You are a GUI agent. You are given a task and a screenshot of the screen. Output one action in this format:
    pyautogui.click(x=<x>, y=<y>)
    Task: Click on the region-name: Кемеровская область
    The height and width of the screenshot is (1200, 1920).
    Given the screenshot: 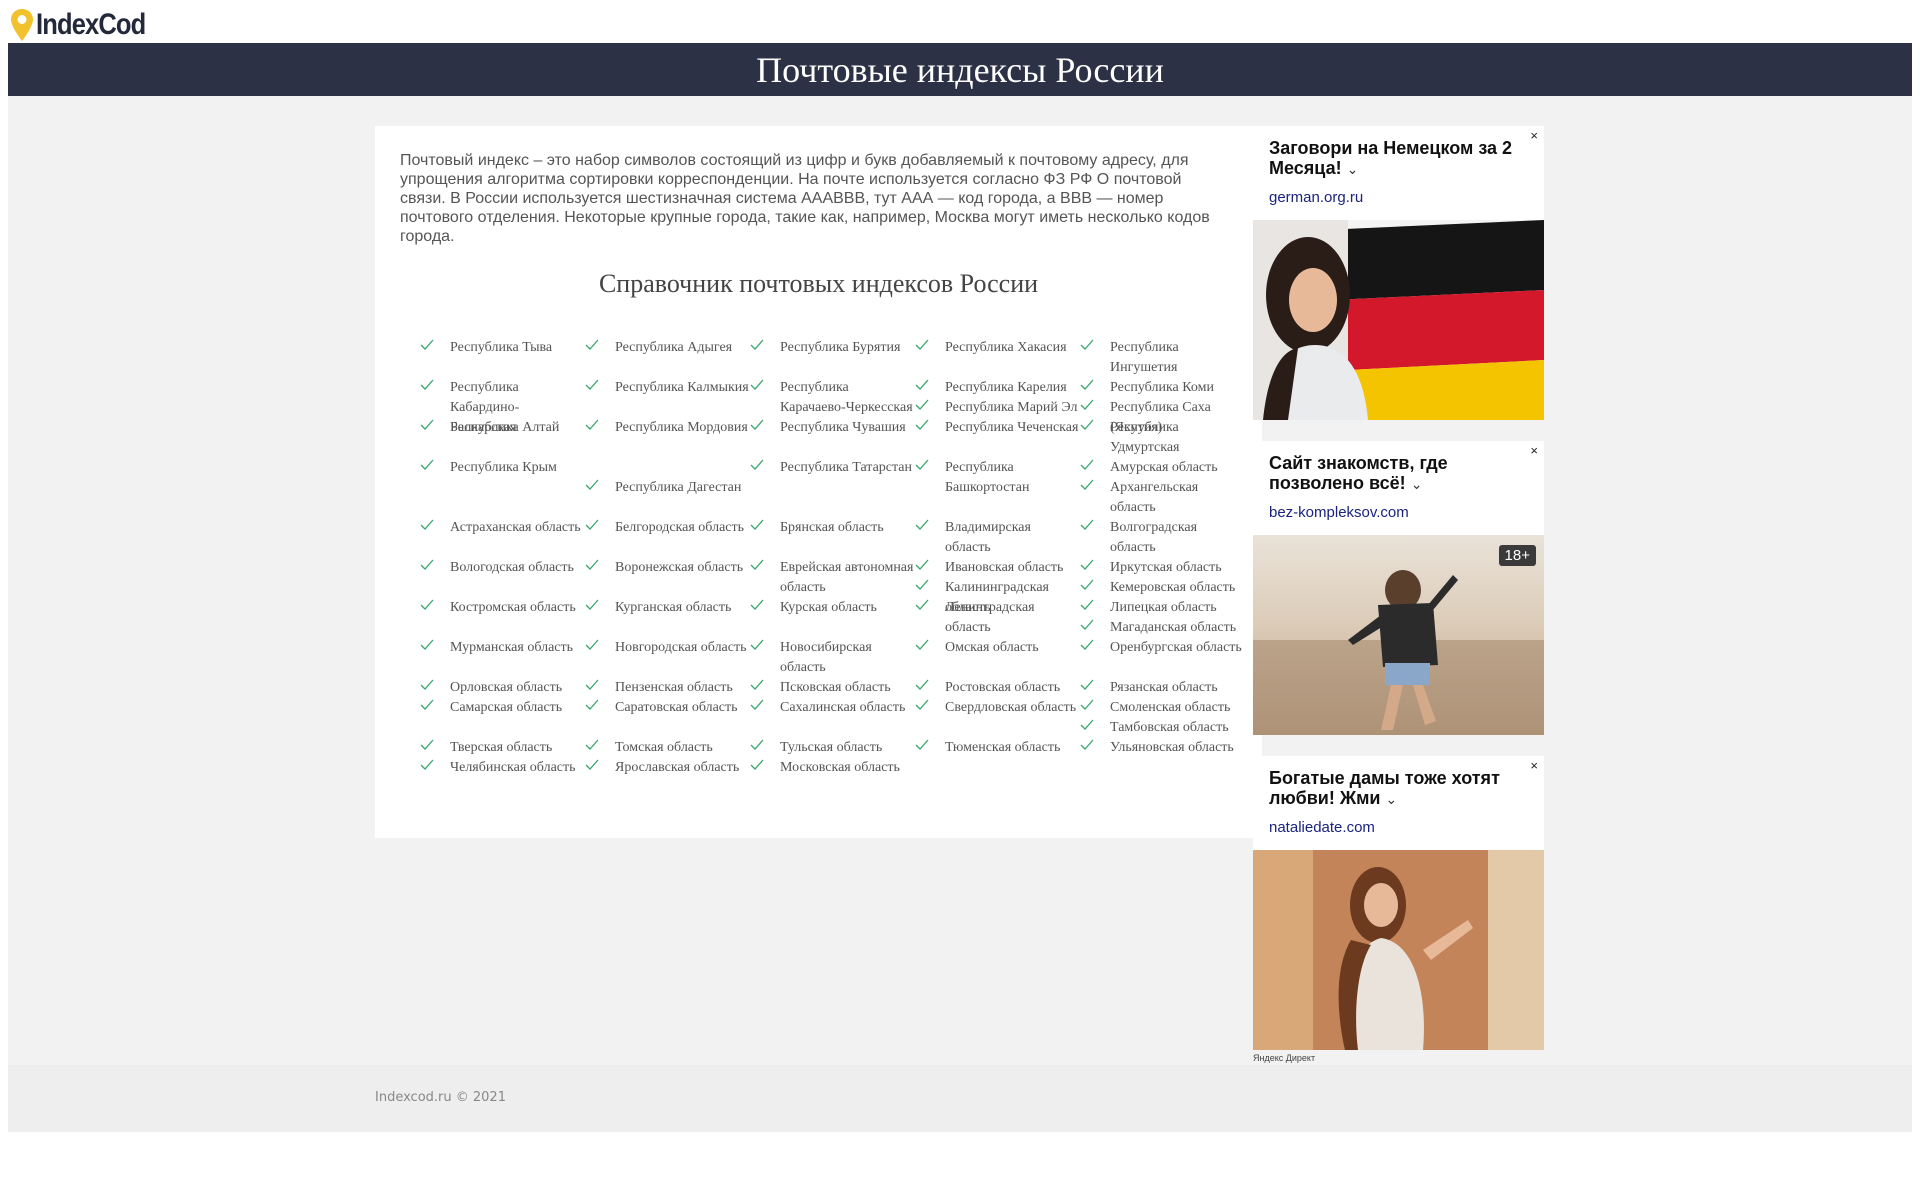 What is the action you would take?
    pyautogui.click(x=1177, y=588)
    